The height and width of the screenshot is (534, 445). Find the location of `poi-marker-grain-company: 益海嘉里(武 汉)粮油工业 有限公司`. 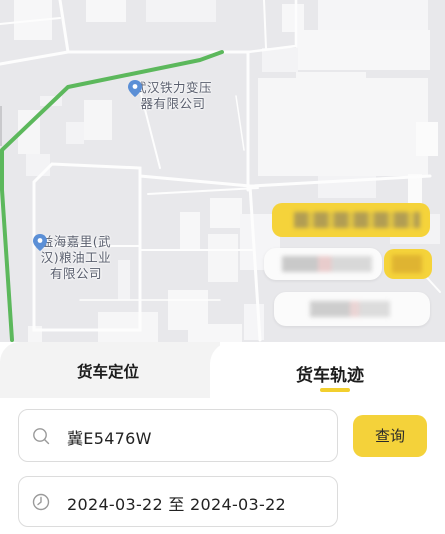

poi-marker-grain-company: 益海嘉里(武 汉)粮油工业 有限公司 is located at coordinates (76, 258).